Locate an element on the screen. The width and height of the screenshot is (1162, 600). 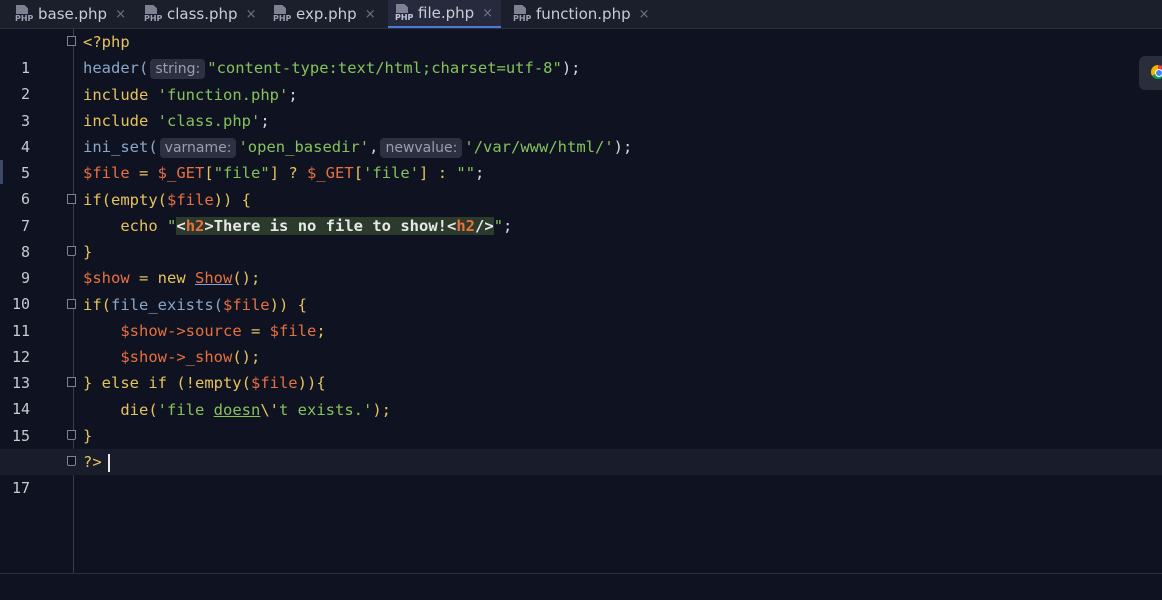
html-tag: h2 is located at coordinates (195, 226).